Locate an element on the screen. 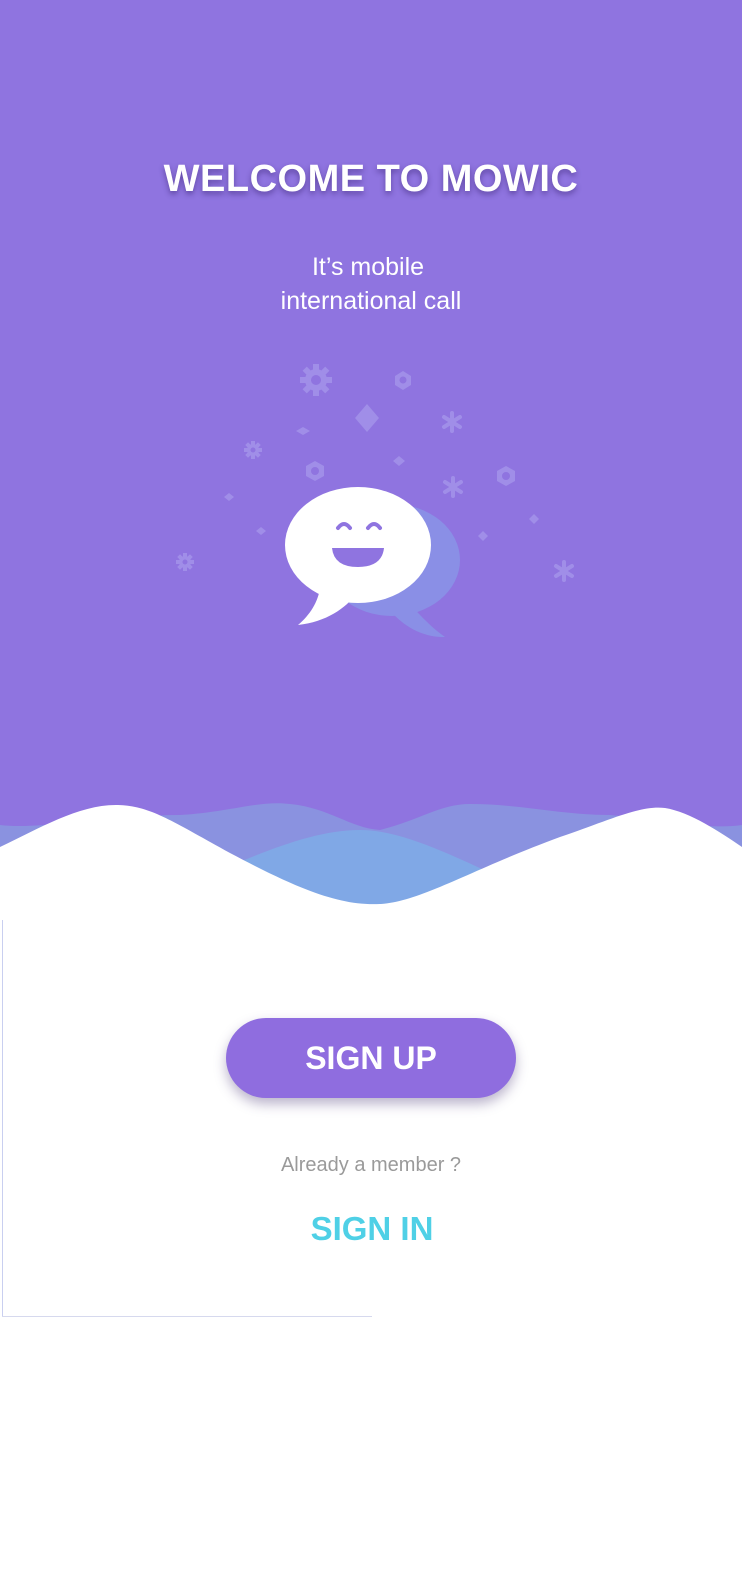 This screenshot has height=1591, width=752. already-member-text: Already a member ? is located at coordinates (371, 1165).